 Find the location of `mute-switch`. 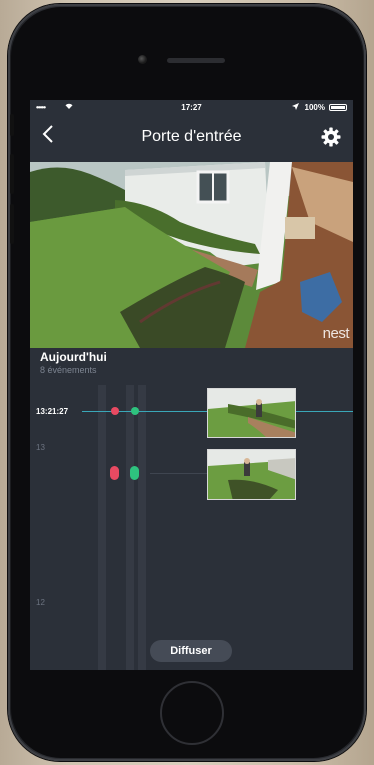

mute-switch is located at coordinates (12, 125).